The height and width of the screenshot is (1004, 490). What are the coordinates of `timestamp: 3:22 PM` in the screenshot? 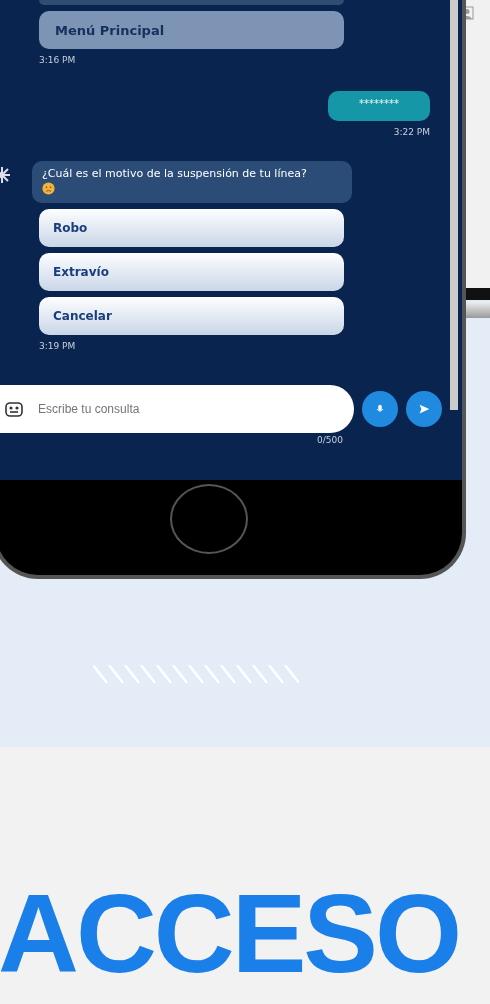 It's located at (411, 132).